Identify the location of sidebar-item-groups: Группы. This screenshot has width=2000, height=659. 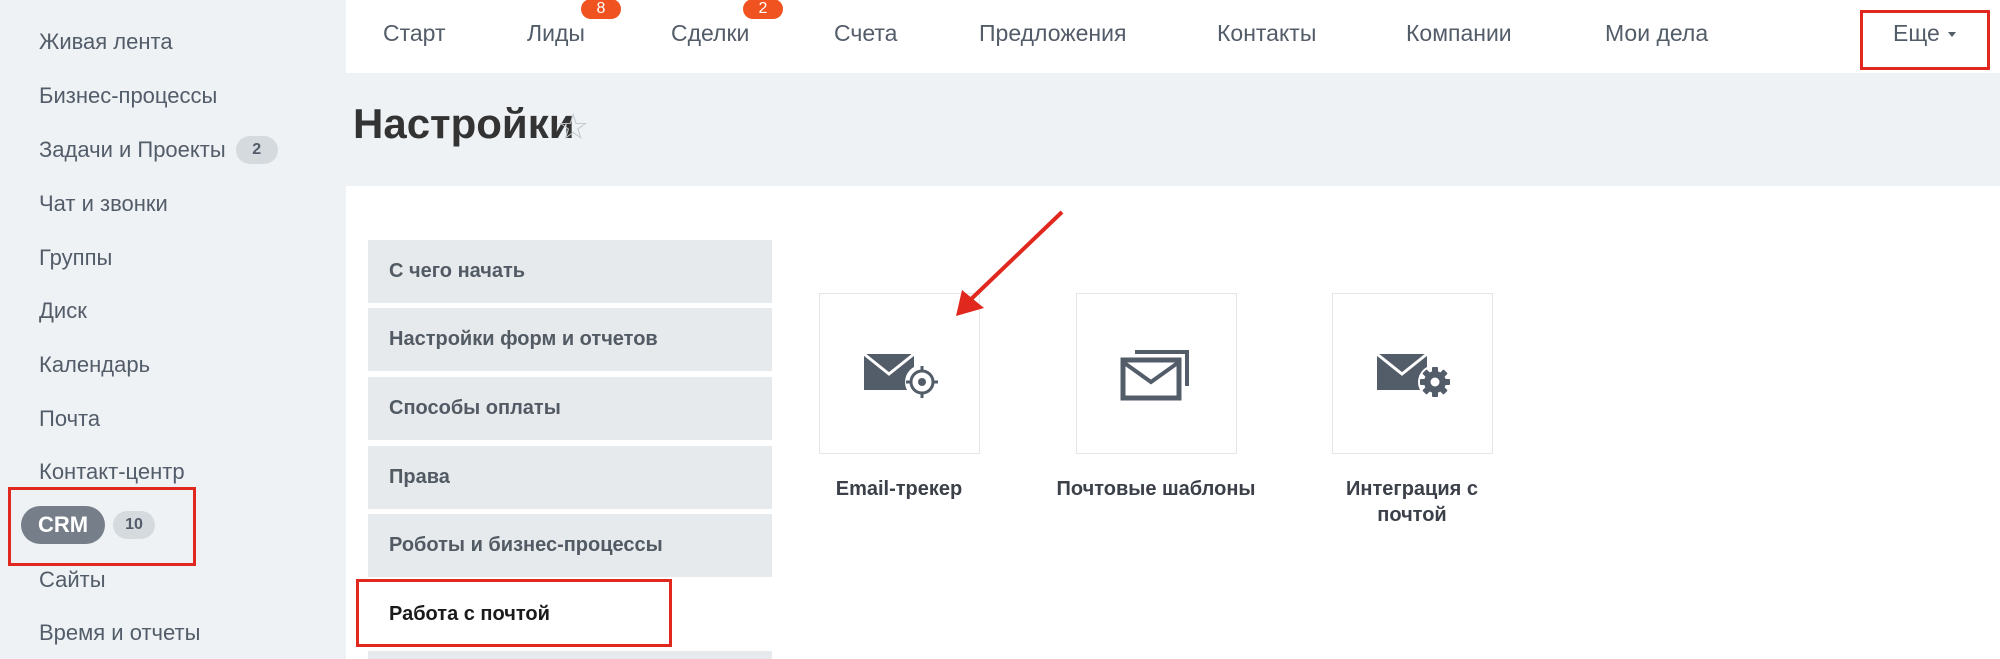
(75, 258).